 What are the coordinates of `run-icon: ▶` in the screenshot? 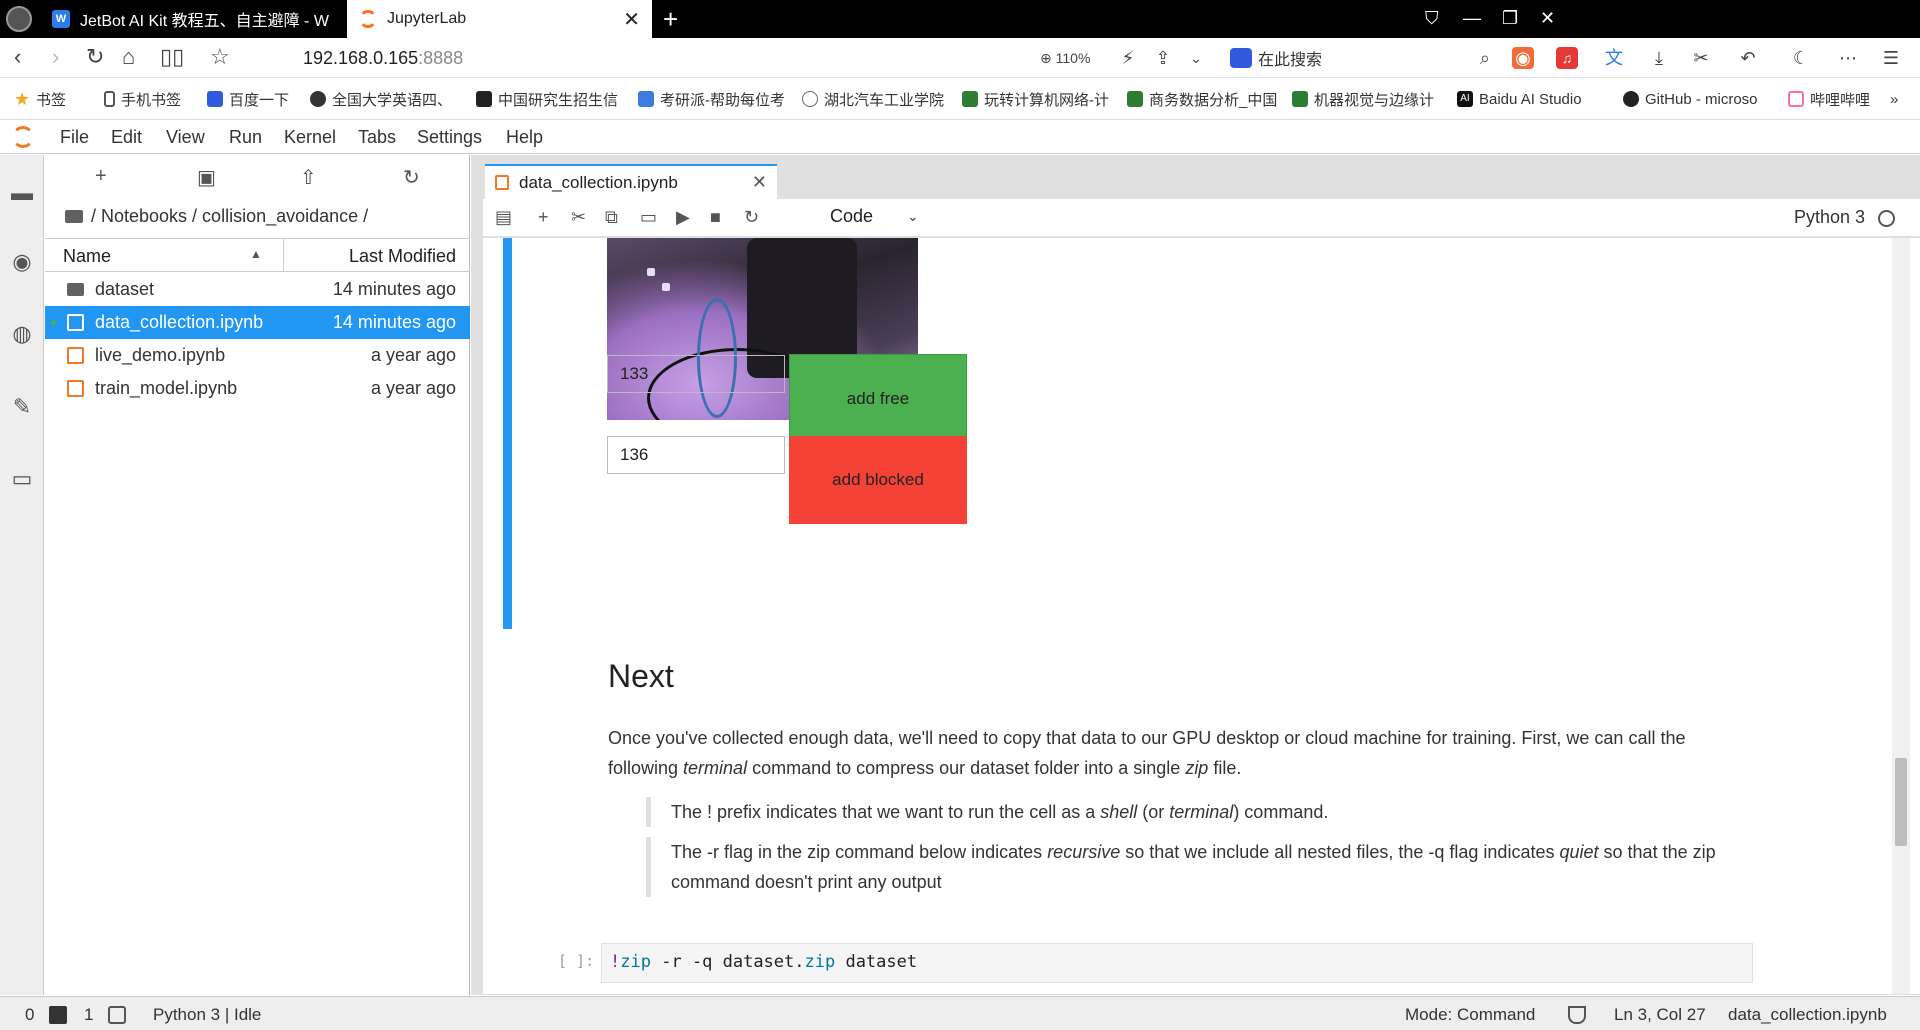 It's located at (683, 217).